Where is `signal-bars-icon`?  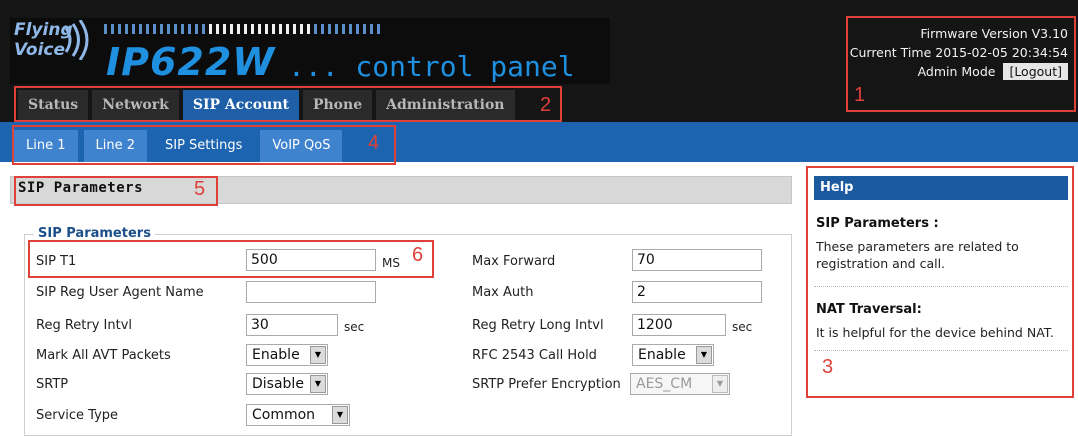
signal-bars-icon is located at coordinates (242, 29).